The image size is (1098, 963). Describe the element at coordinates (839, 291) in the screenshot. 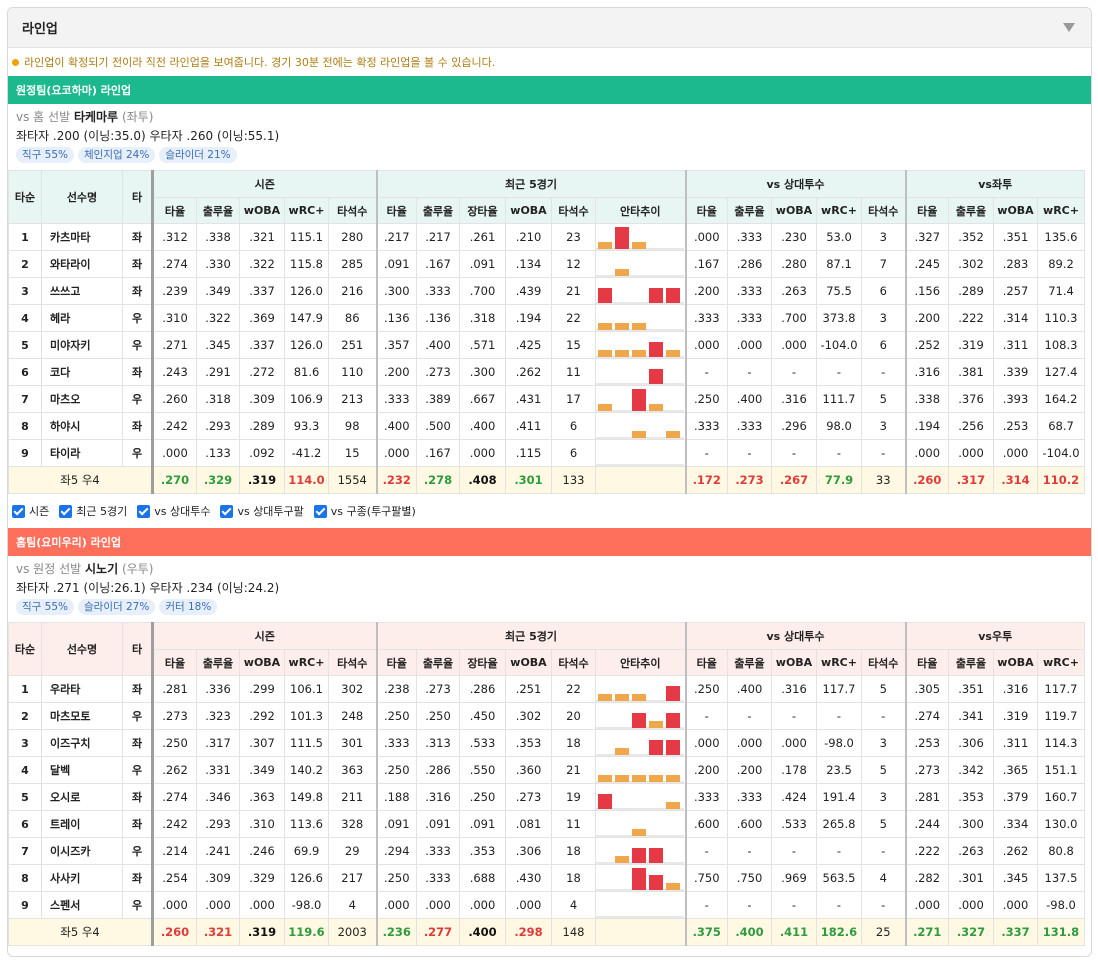

I see `vs-pitcher-stat: 75.5` at that location.